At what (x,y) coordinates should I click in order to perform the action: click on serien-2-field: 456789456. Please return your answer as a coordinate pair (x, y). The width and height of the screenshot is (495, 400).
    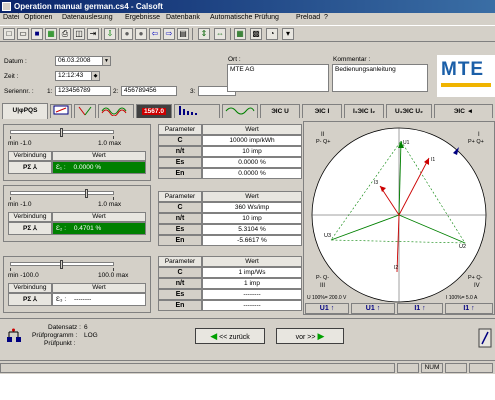
    Looking at the image, I should click on (149, 91).